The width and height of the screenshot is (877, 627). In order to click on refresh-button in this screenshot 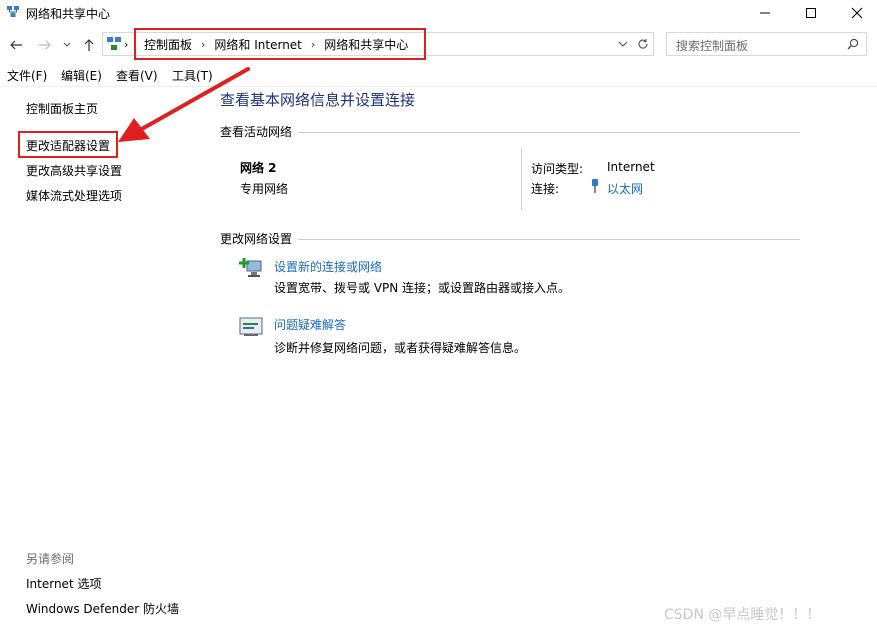, I will do `click(643, 44)`.